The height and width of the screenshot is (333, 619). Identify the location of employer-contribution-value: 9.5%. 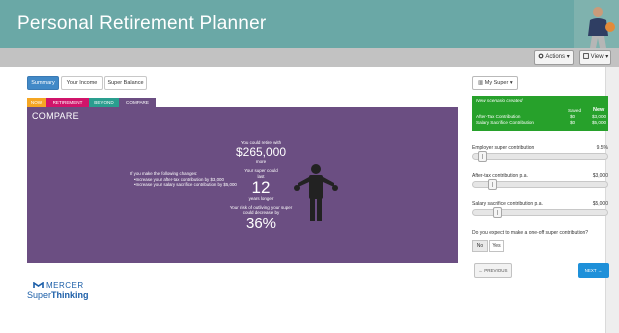
(602, 148).